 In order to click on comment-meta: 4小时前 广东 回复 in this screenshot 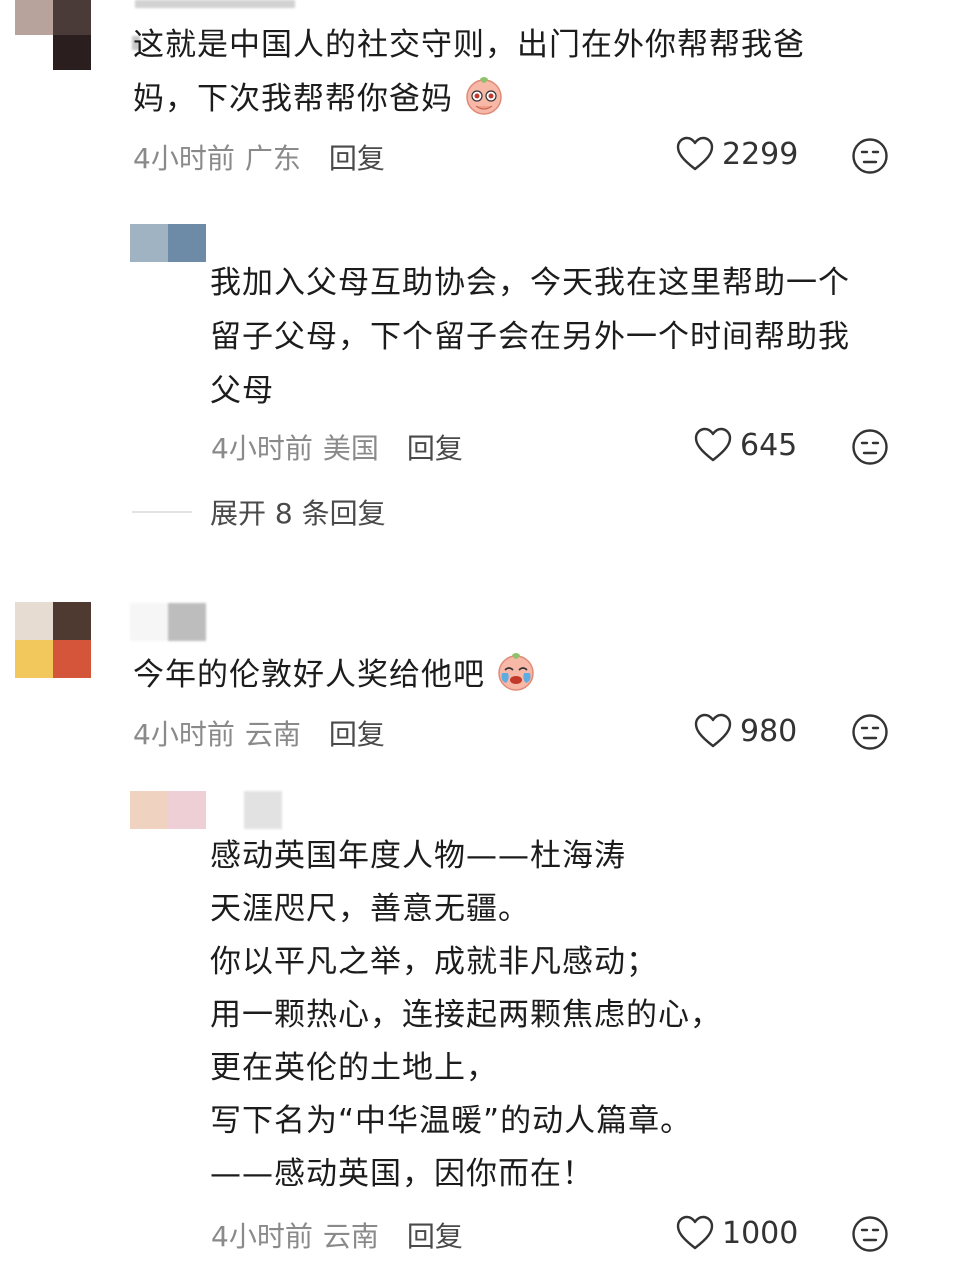, I will do `click(259, 157)`.